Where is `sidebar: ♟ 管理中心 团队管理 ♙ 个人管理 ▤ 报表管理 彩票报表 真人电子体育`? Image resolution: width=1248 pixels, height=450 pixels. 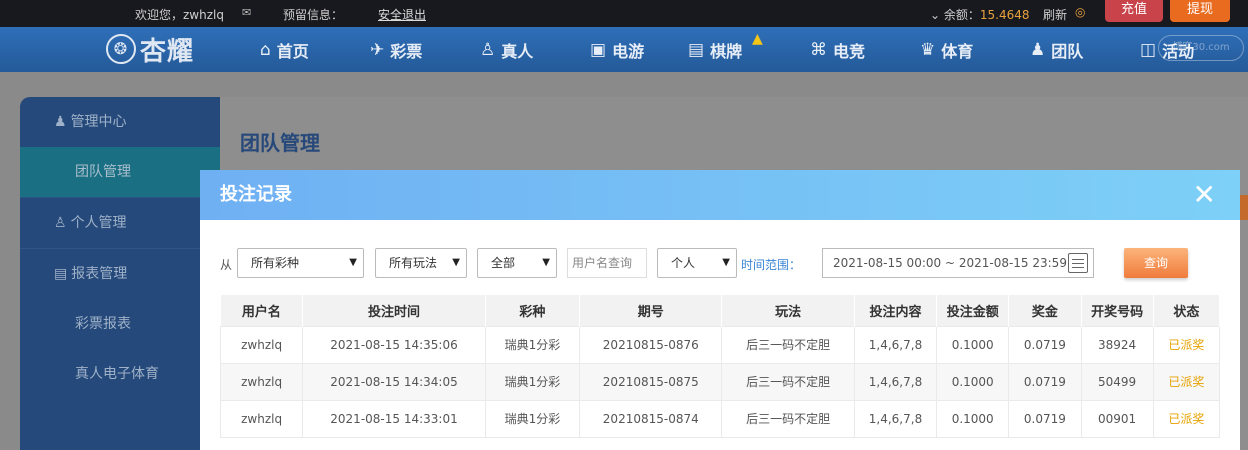
sidebar: ♟ 管理中心 团队管理 ♙ 个人管理 ▤ 报表管理 彩票报表 真人电子体育 is located at coordinates (120, 273).